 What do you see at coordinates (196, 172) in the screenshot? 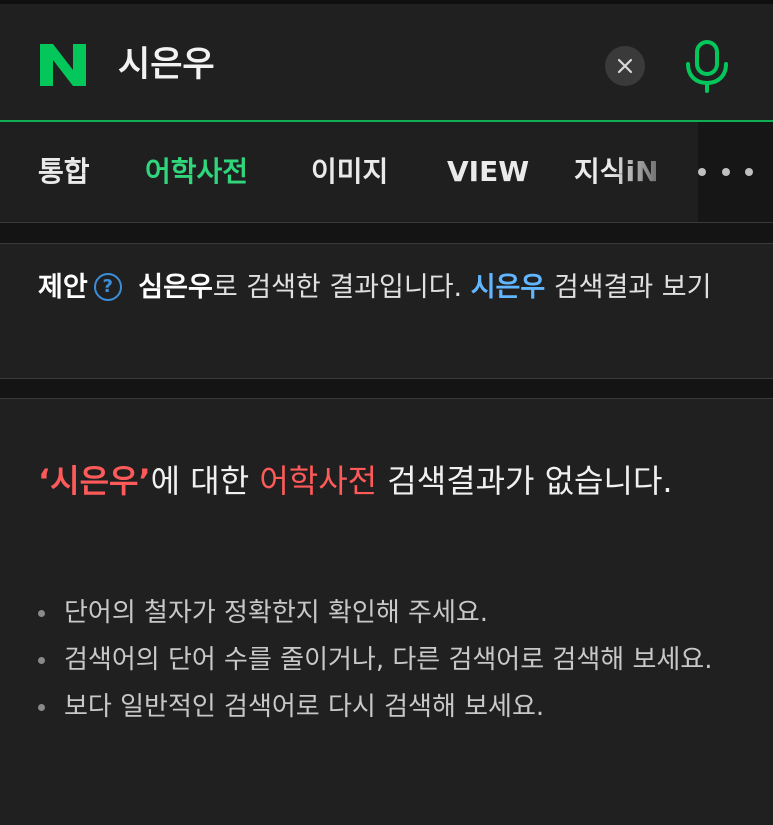
I see `tab-dictionary: 어학사전` at bounding box center [196, 172].